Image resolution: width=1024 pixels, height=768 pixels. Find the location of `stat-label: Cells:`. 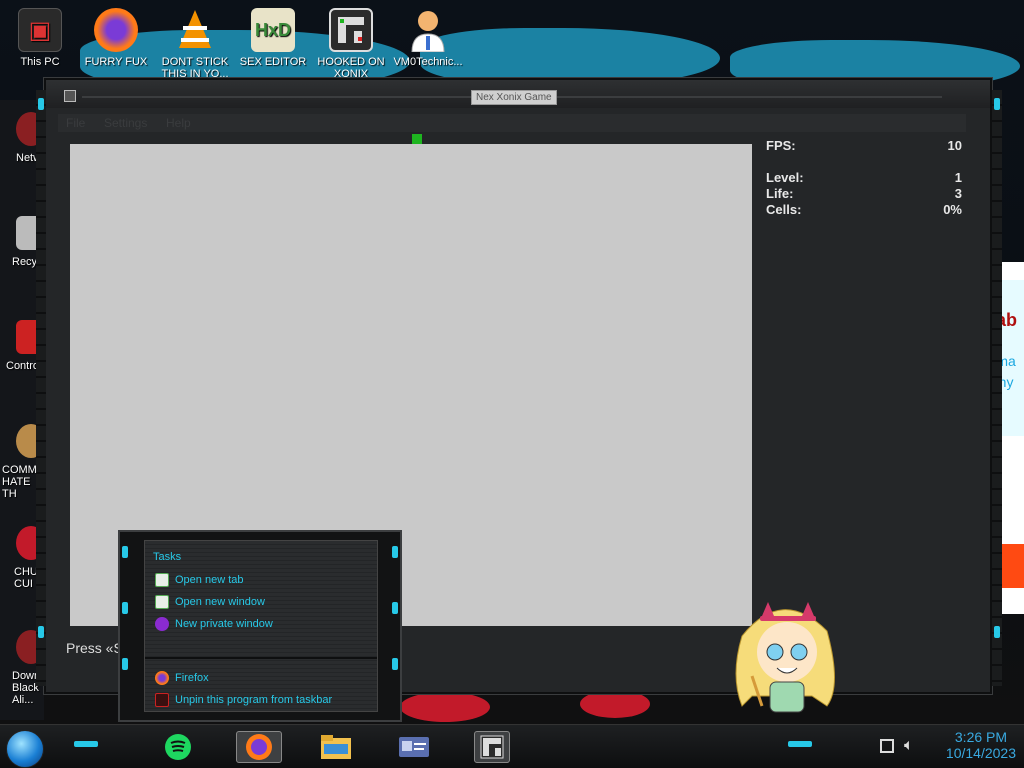

stat-label: Cells: is located at coordinates (784, 209).